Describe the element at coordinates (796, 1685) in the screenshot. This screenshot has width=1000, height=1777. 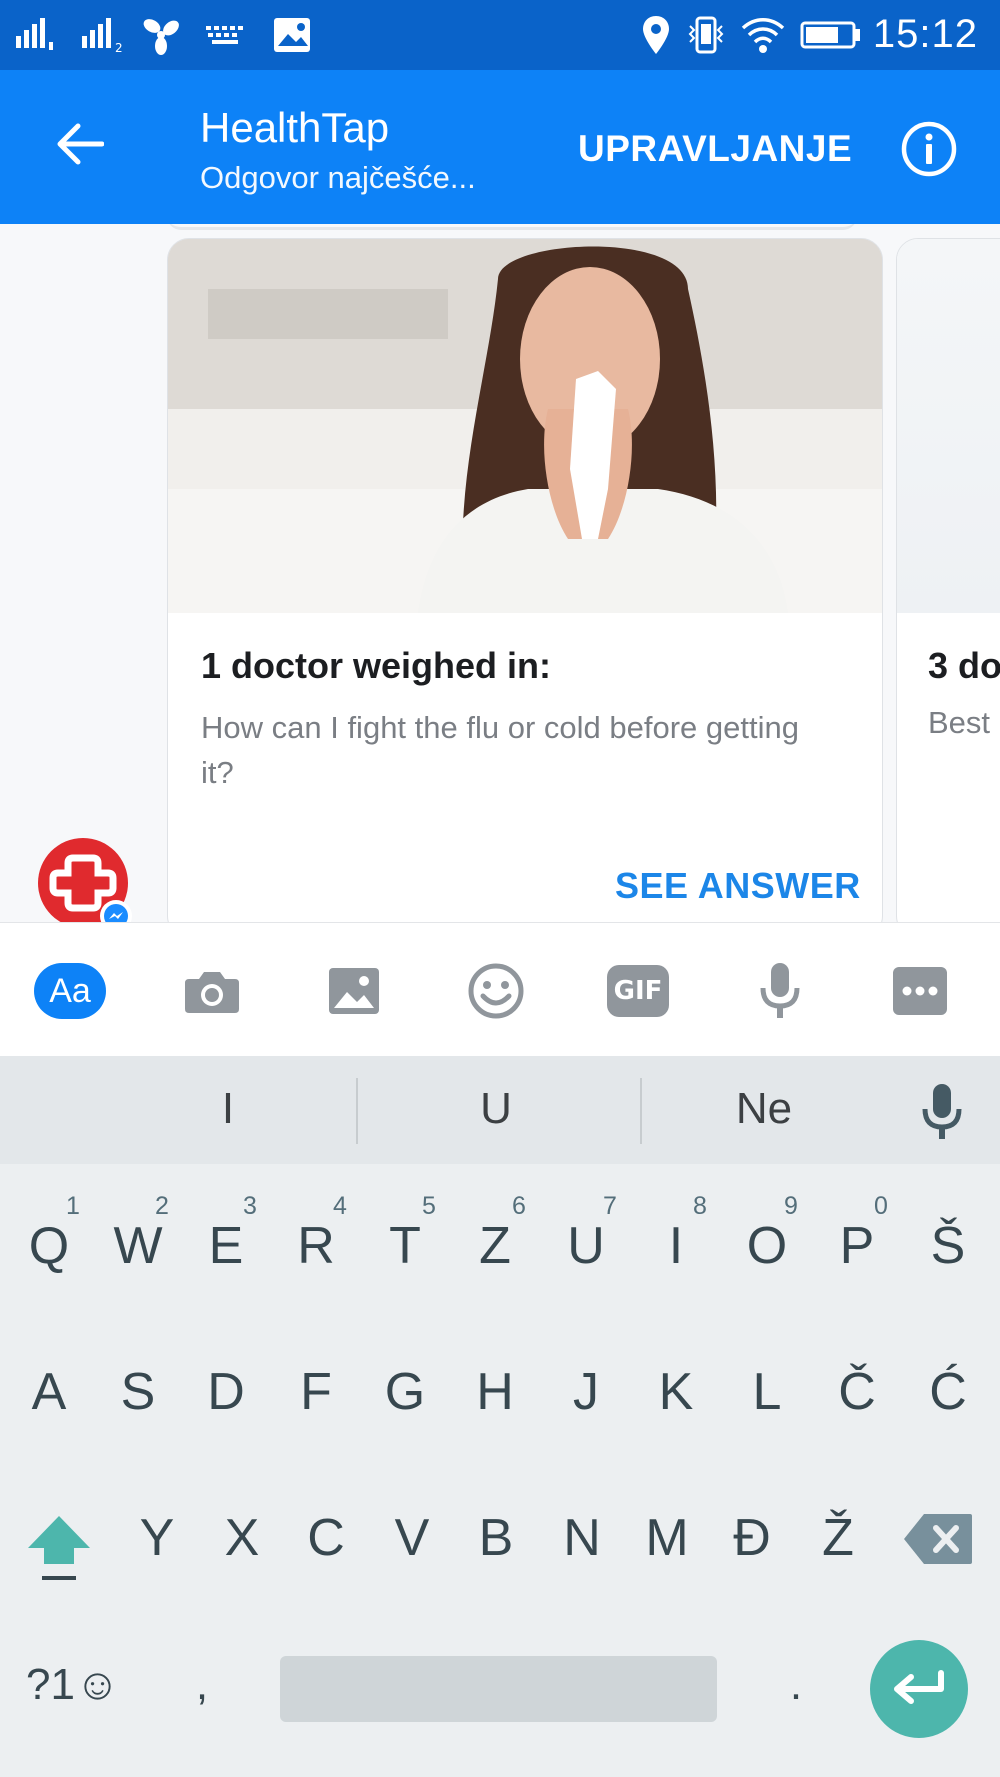
I see `period-key: .` at that location.